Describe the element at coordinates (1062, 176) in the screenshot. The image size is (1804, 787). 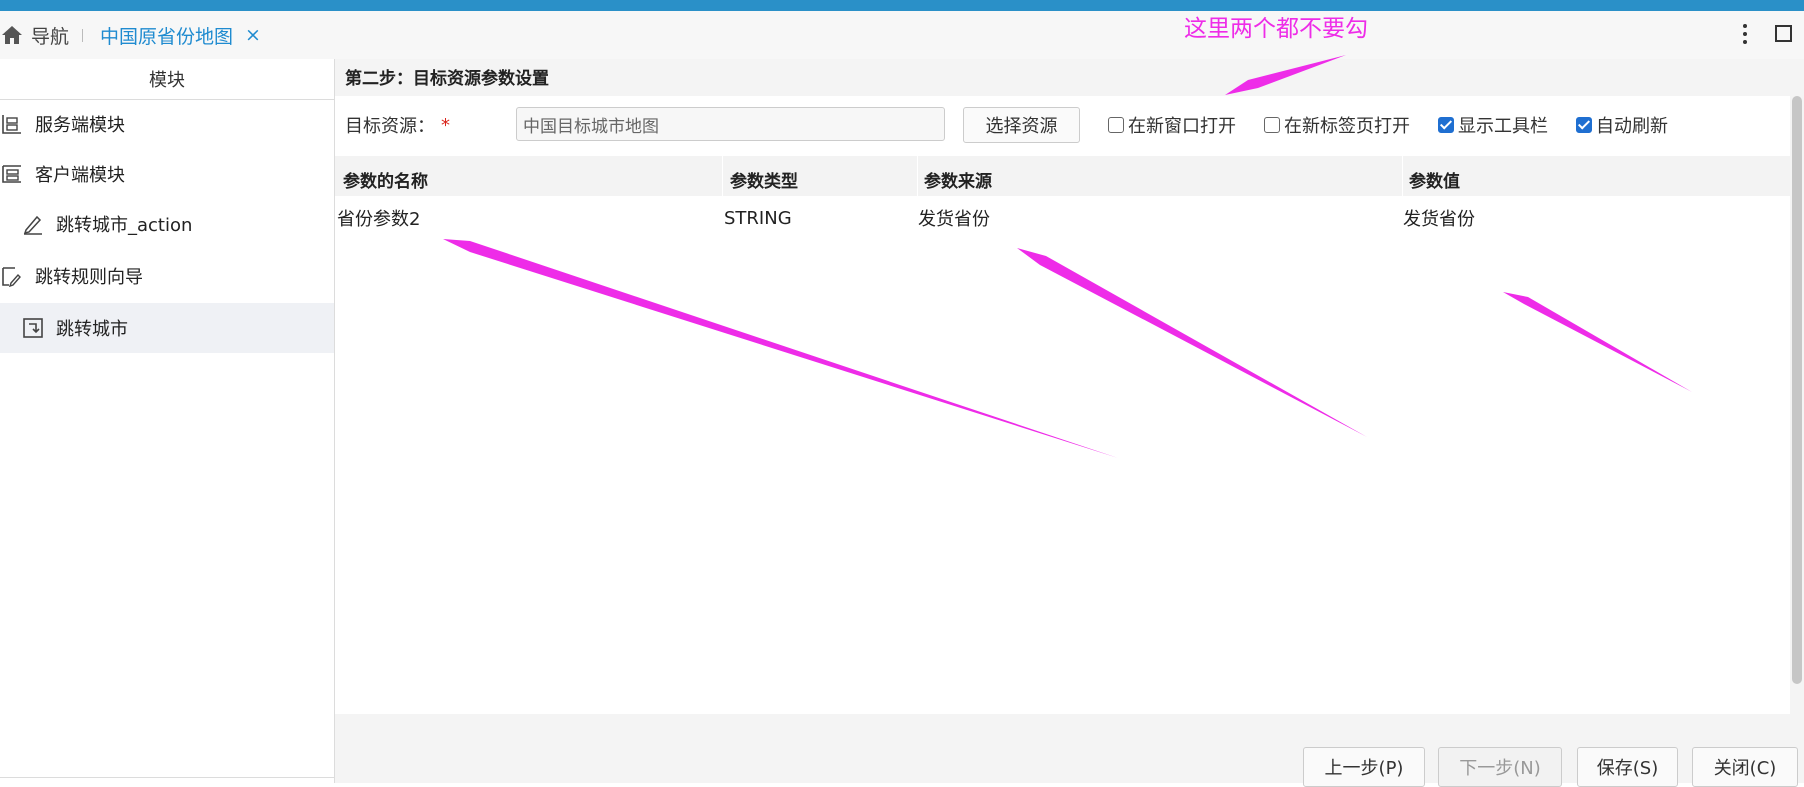
I see `param-table-header` at that location.